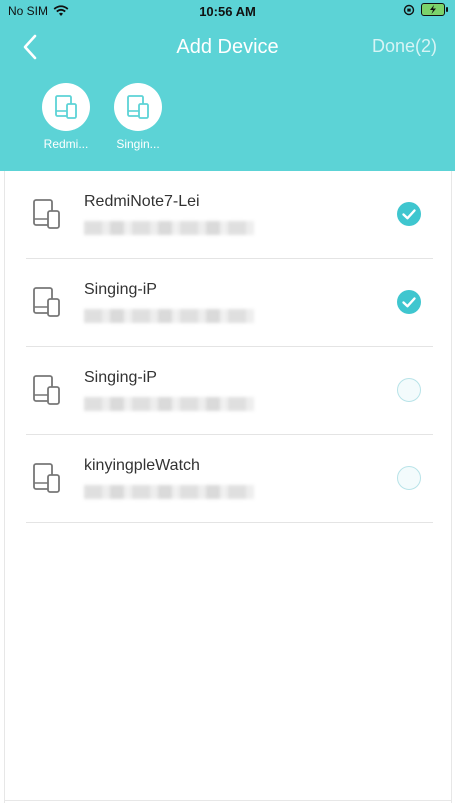 This screenshot has height=803, width=455. I want to click on status-right, so click(425, 9).